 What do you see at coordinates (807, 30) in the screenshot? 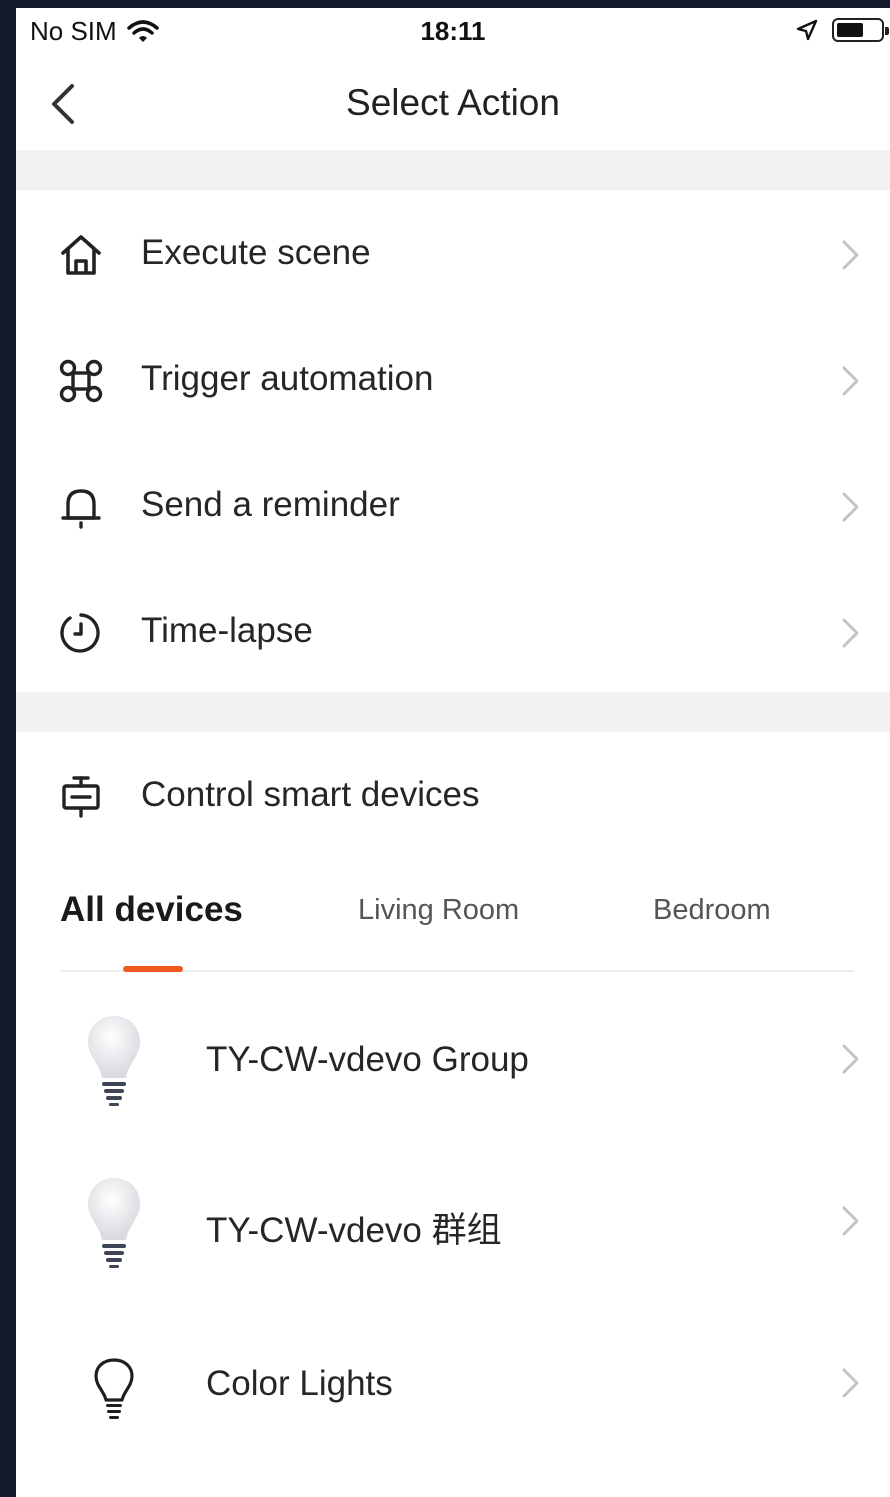
I see `location-arrow-icon` at bounding box center [807, 30].